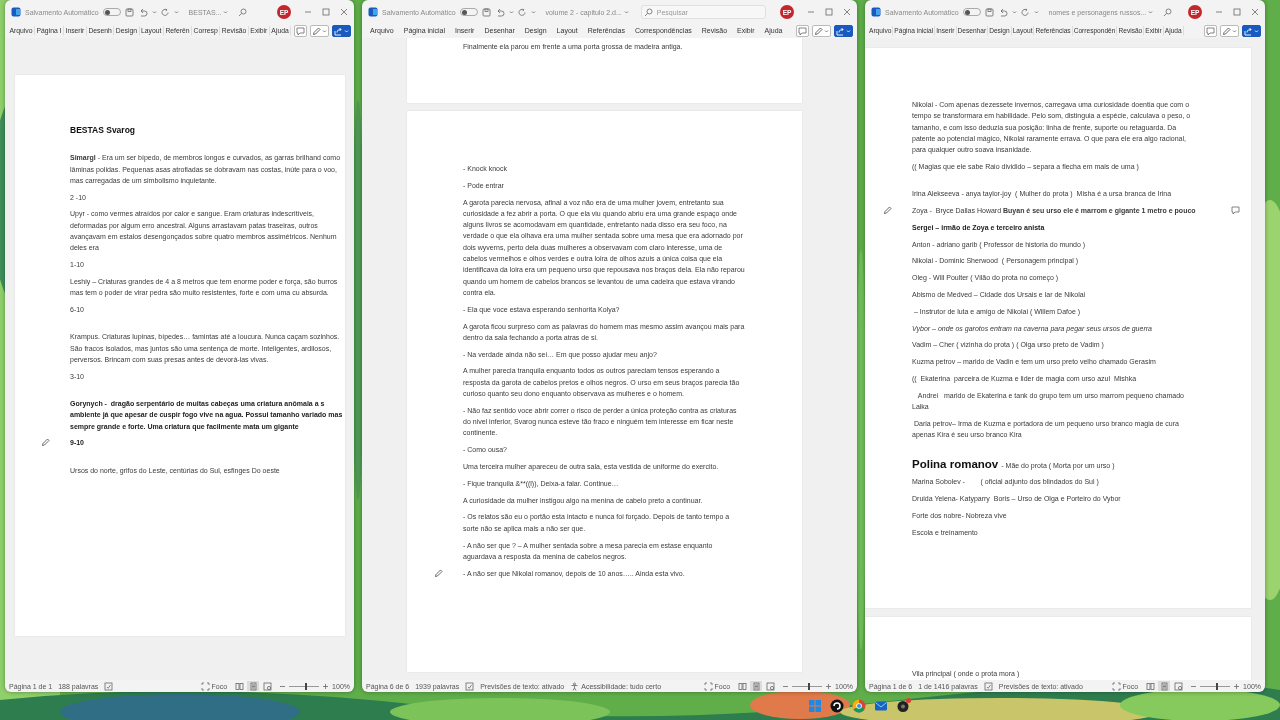  Describe the element at coordinates (955, 463) in the screenshot. I see `heading-text: Polina romanov` at that location.